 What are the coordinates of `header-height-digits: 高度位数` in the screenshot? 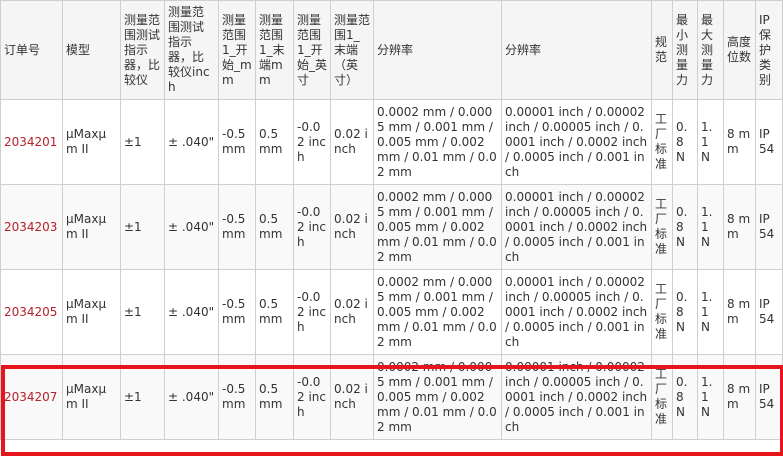 It's located at (739, 50).